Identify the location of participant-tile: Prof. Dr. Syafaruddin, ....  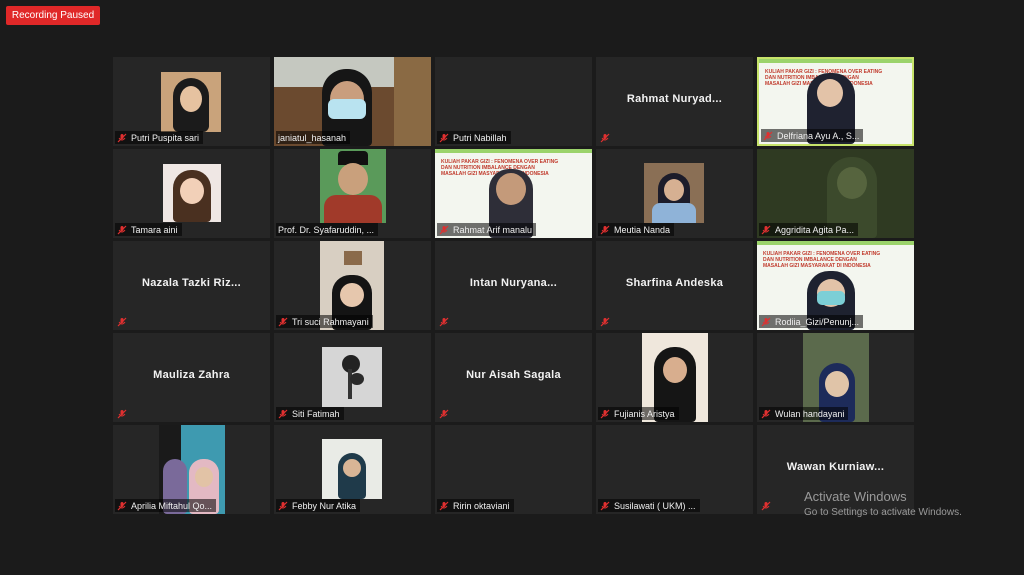
(352, 193).